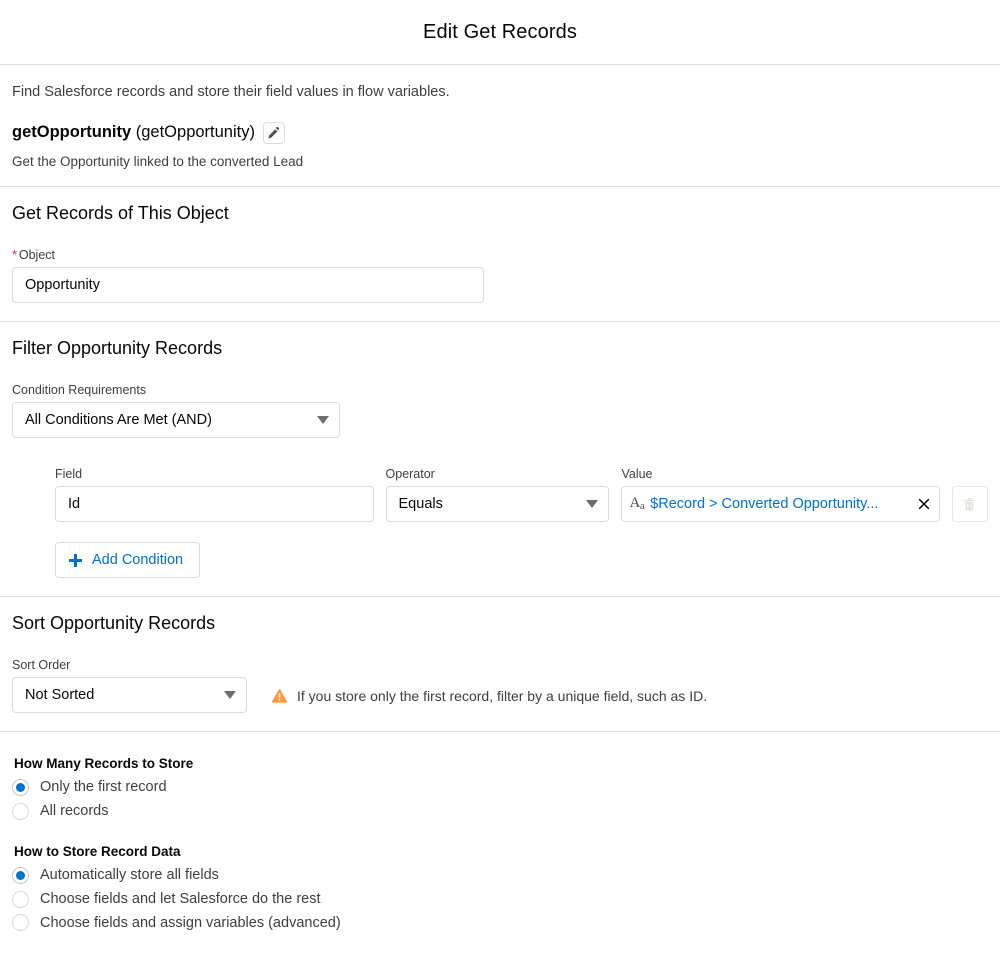 The width and height of the screenshot is (1000, 955). Describe the element at coordinates (120, 213) in the screenshot. I see `object-section-title: Get Records of This Object` at that location.